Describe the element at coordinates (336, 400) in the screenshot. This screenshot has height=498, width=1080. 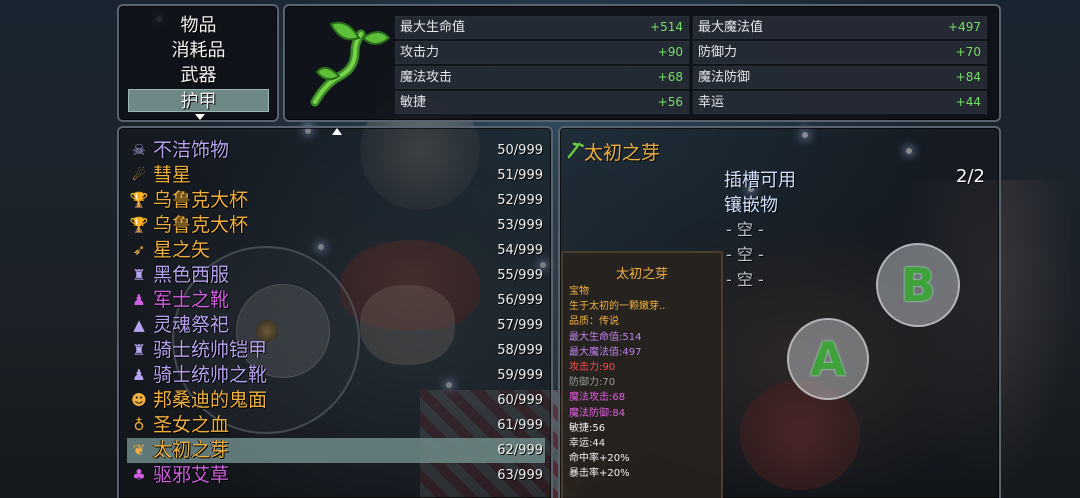
I see `inventory-row: ☻ 邦桑迪的鬼面 60/999` at that location.